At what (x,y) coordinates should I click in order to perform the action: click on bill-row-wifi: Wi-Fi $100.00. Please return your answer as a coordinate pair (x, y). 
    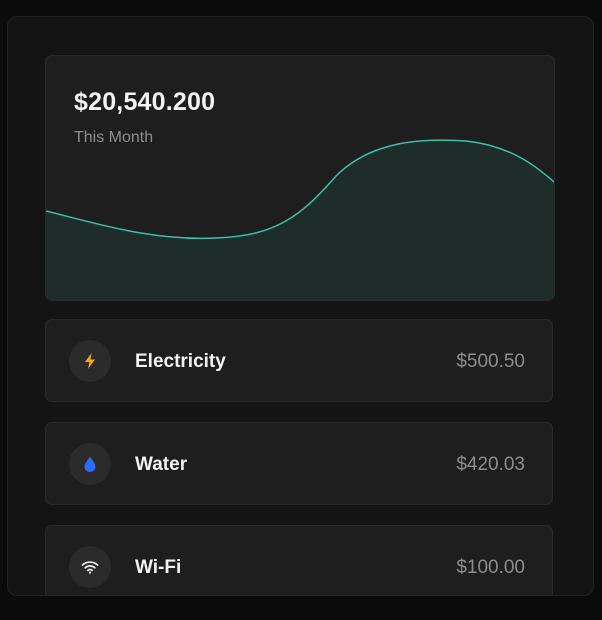
    Looking at the image, I should click on (299, 560).